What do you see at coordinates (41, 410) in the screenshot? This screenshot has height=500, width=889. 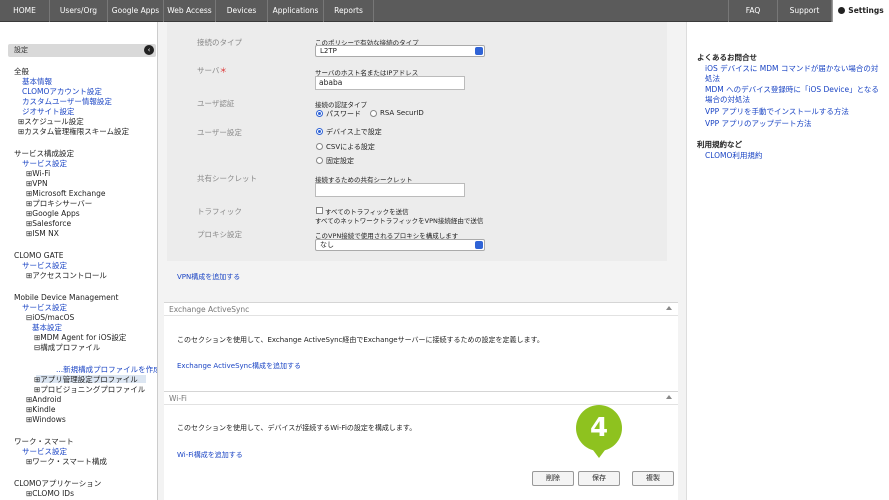 I see `sidebar-item: ⊞Kindle` at bounding box center [41, 410].